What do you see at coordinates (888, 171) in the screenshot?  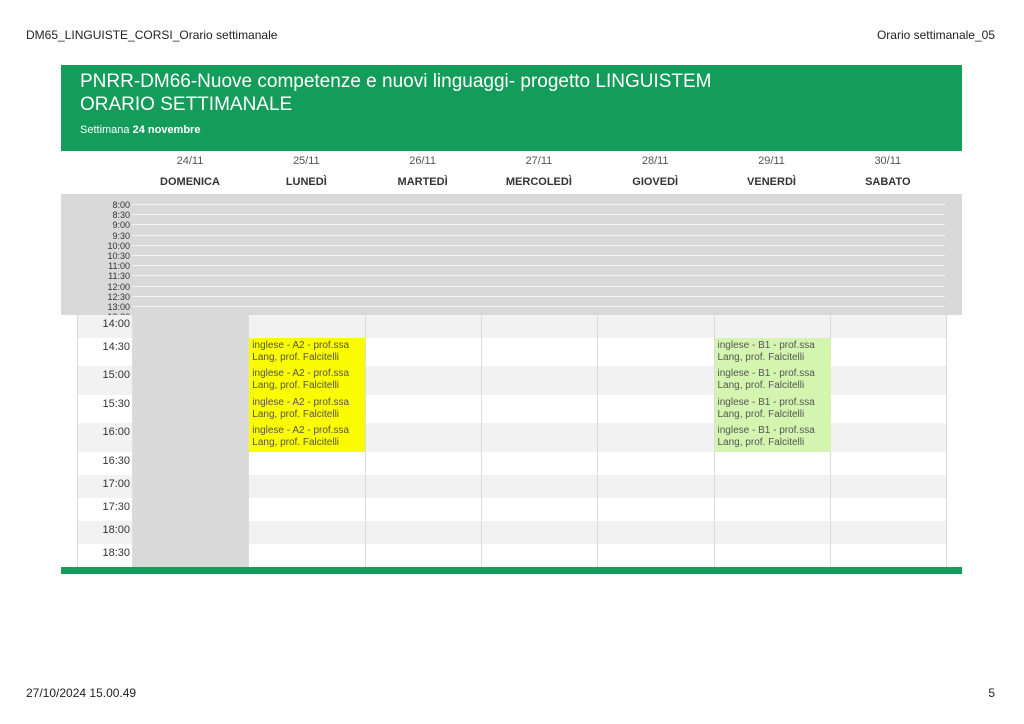 I see `day-header: 30/11 SABATO` at bounding box center [888, 171].